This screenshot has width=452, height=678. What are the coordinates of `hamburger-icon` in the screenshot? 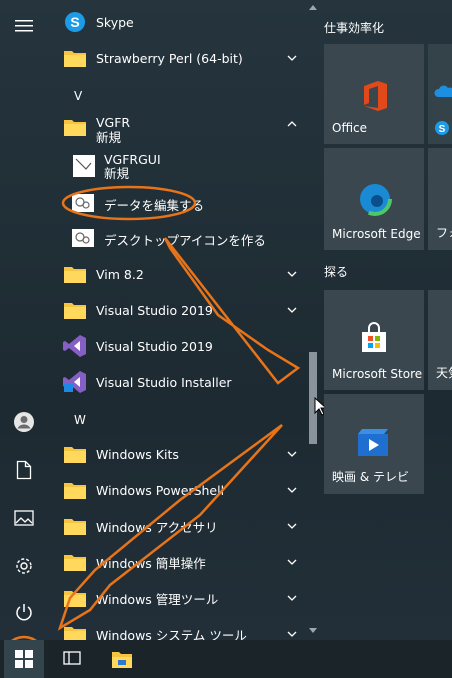 It's located at (24, 26).